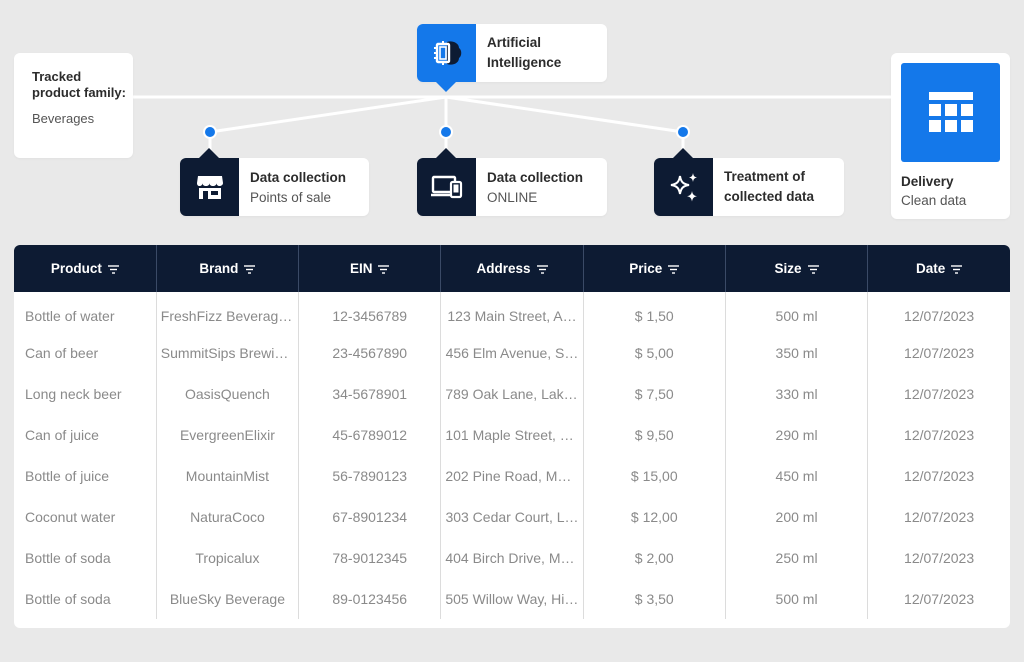  I want to click on column-header: Brand, so click(228, 268).